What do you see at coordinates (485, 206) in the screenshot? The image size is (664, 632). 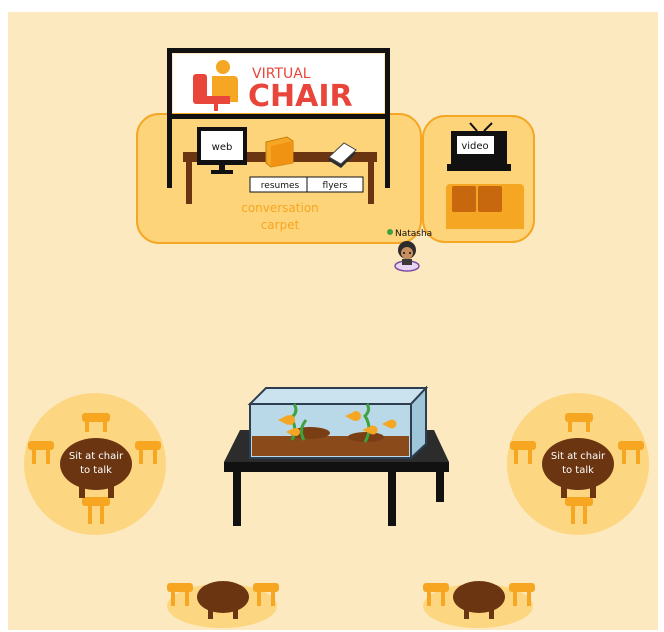 I see `couch` at bounding box center [485, 206].